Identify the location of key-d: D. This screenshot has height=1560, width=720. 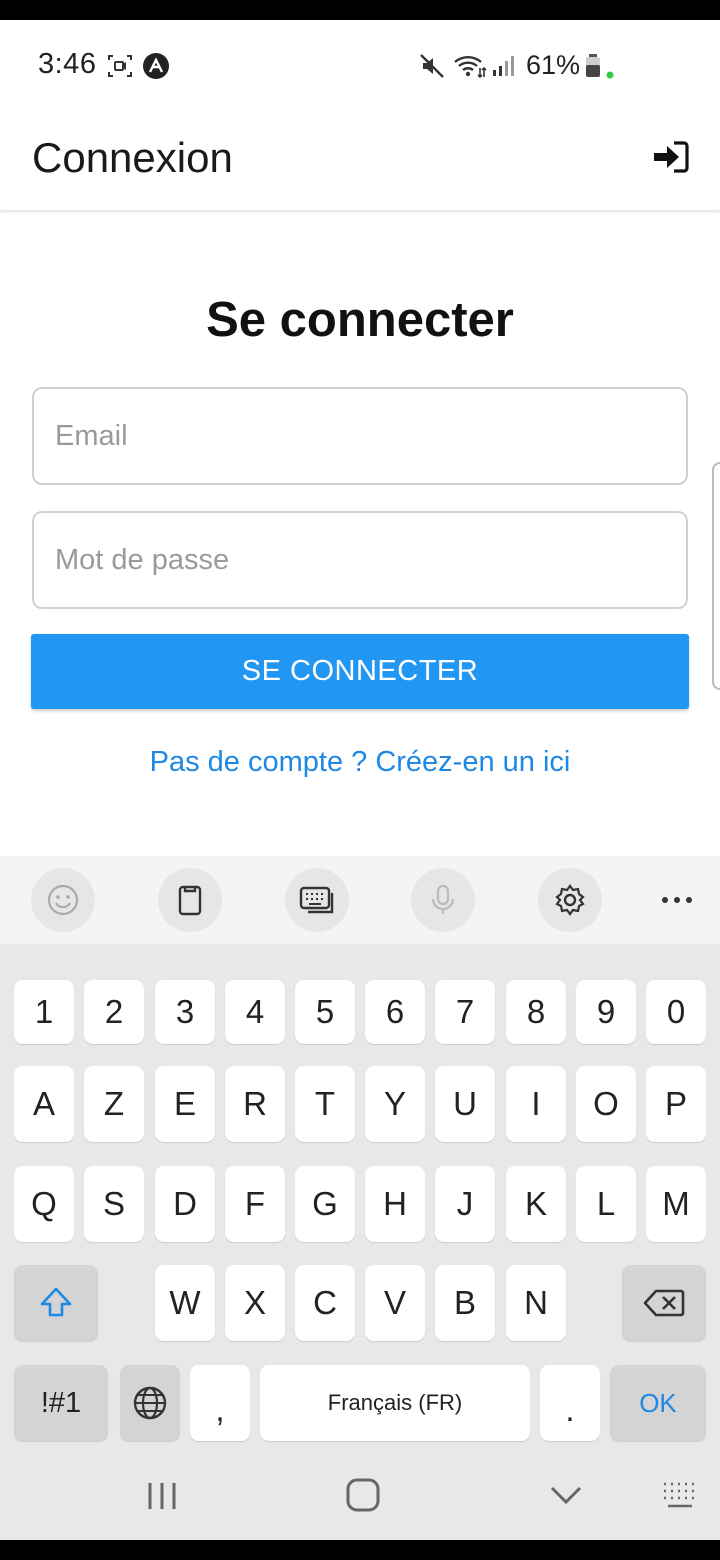
(185, 1204).